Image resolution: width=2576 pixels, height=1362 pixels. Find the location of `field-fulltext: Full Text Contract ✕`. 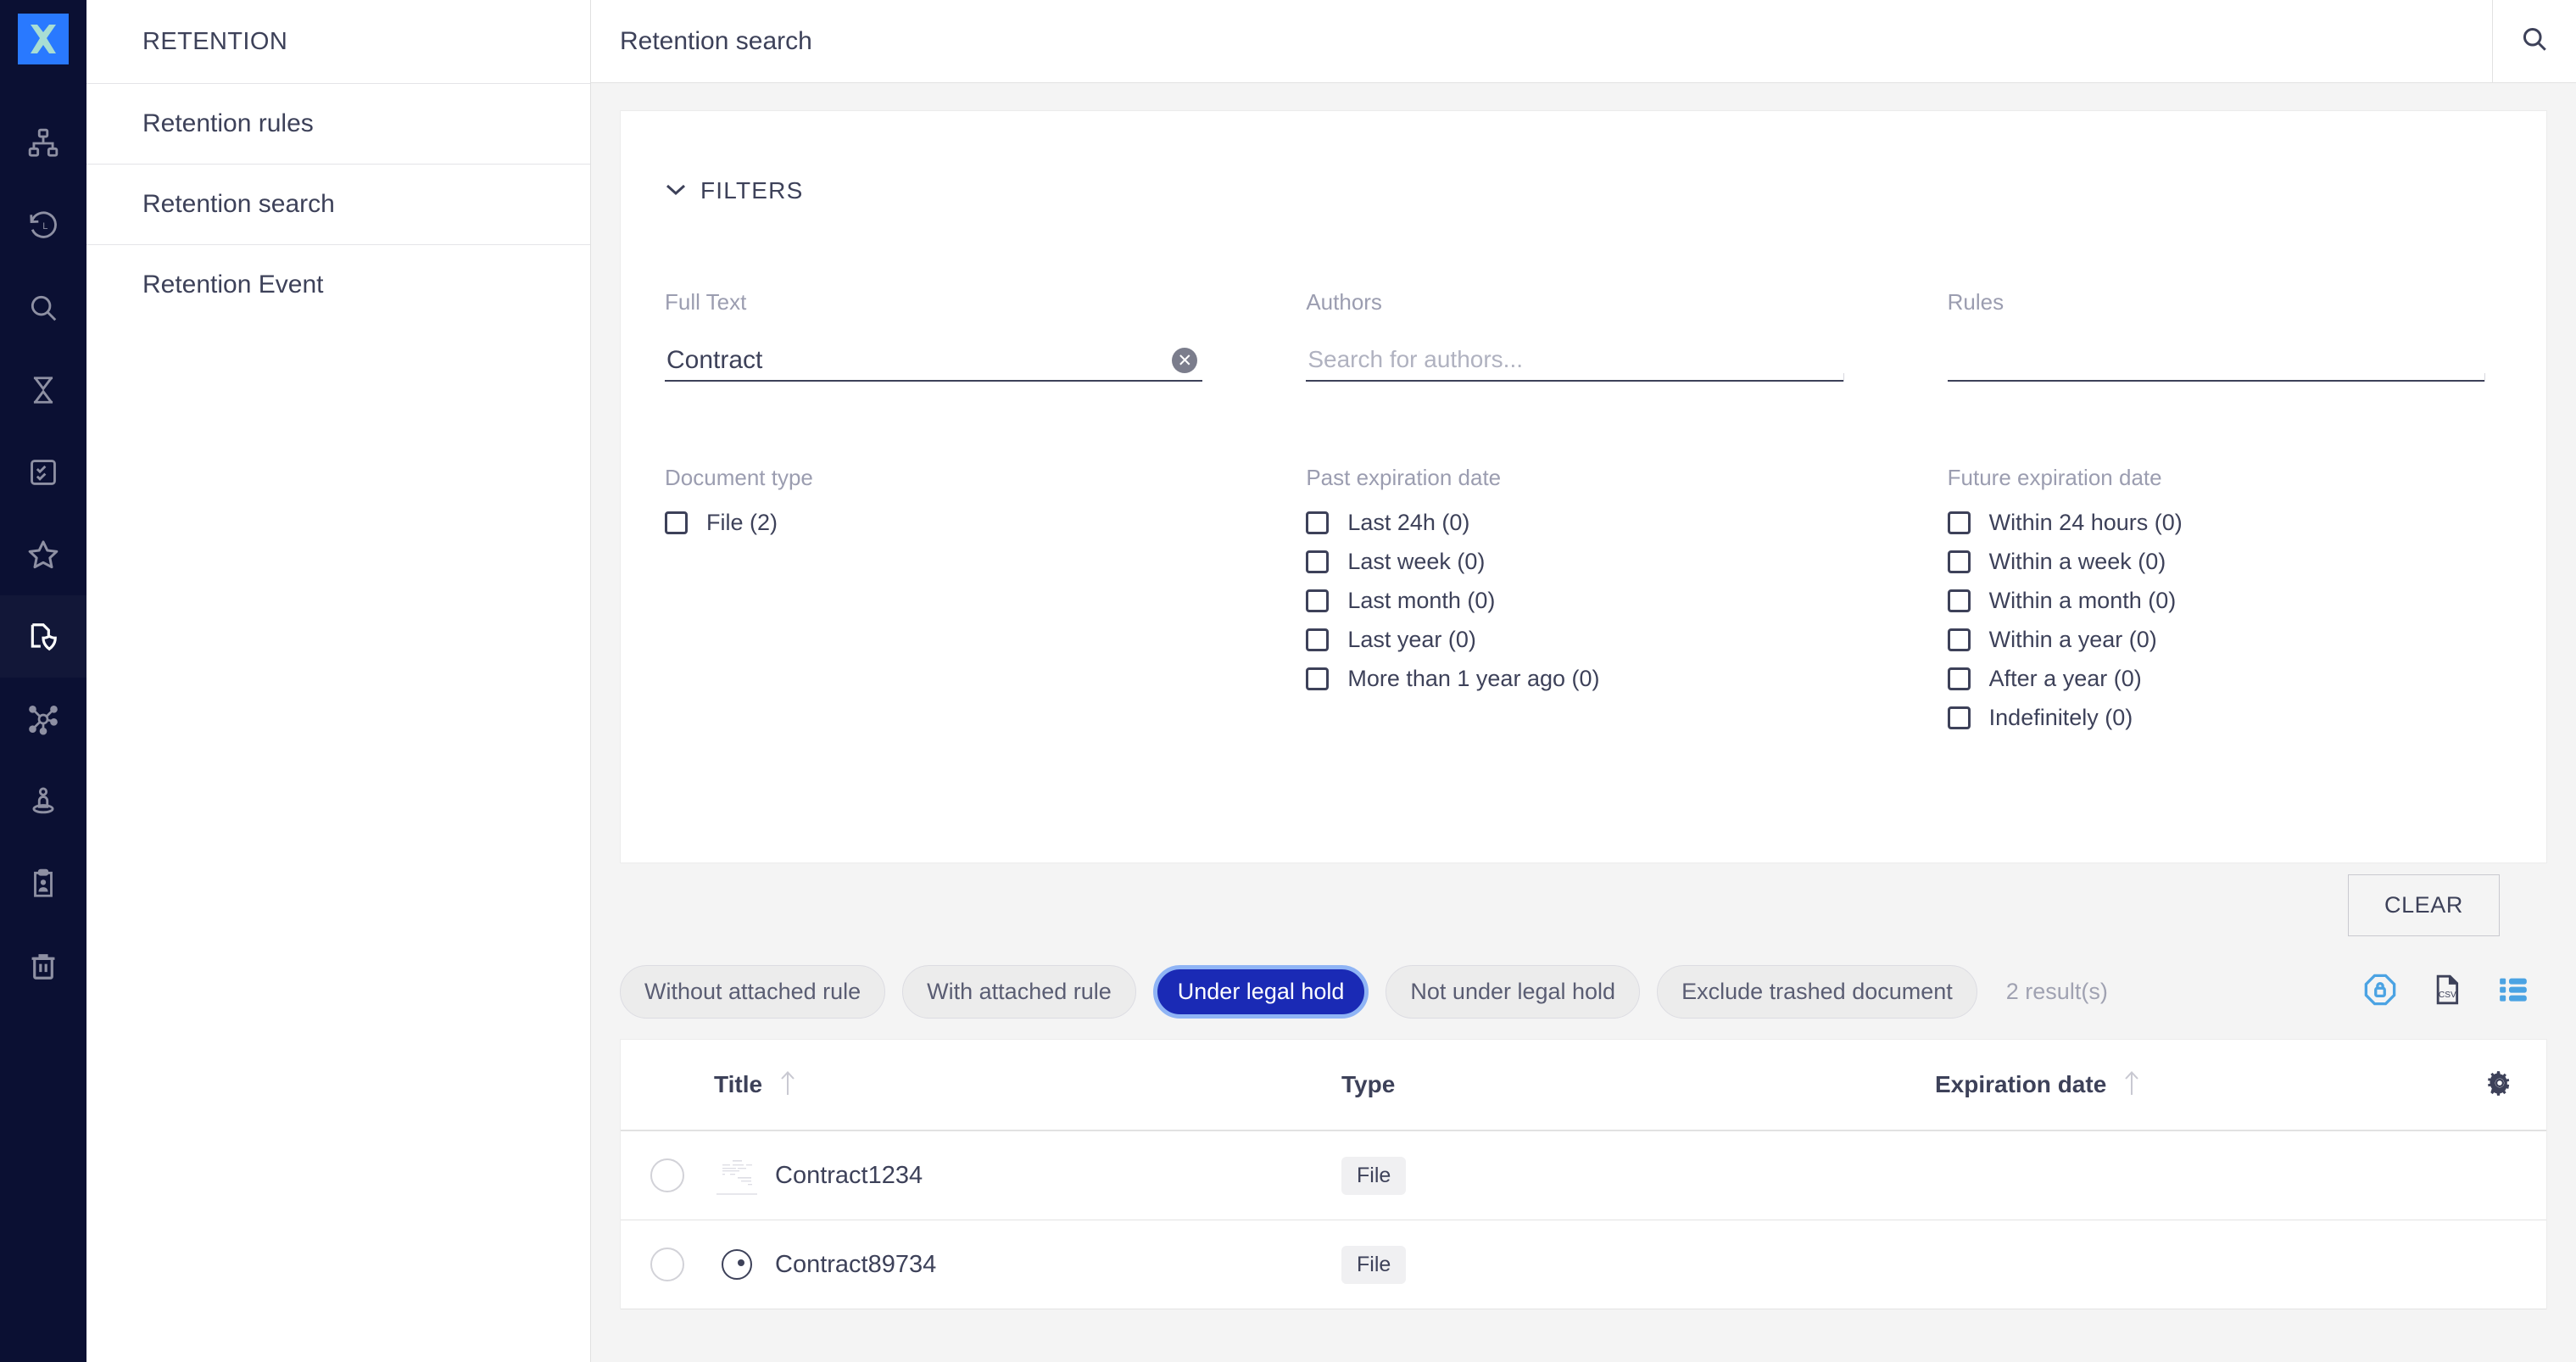

field-fulltext: Full Text Contract ✕ is located at coordinates (934, 335).